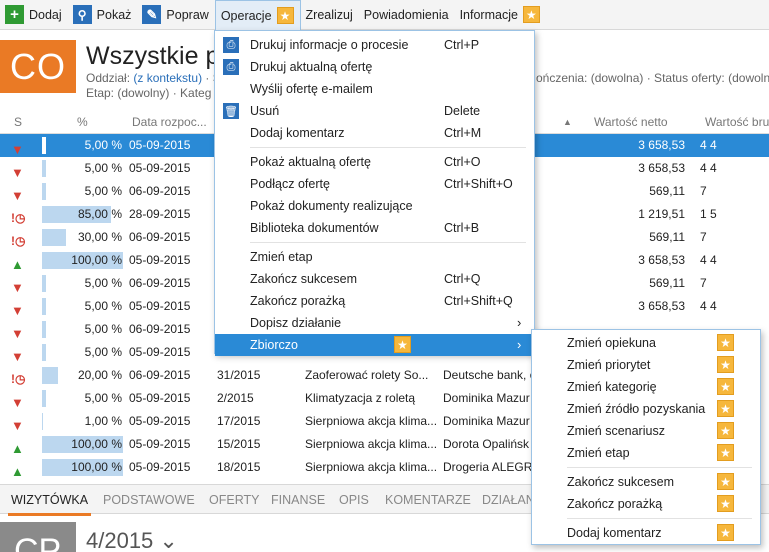 The width and height of the screenshot is (769, 552). Describe the element at coordinates (103, 15) in the screenshot. I see `show-button: ⚲ Pokaż` at that location.